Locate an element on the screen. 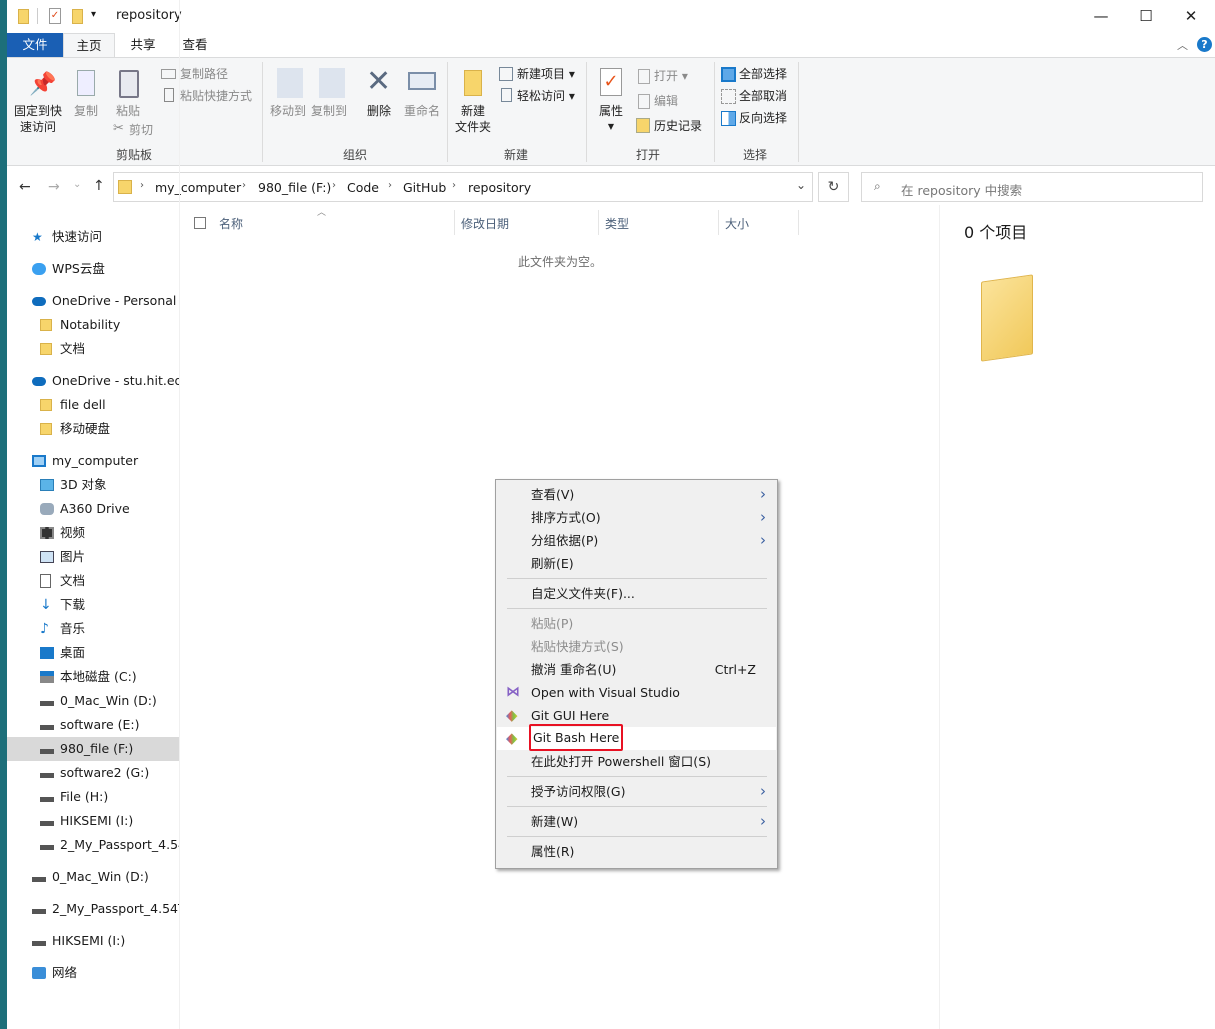  sidebar-item: my_computer is located at coordinates (93, 461).